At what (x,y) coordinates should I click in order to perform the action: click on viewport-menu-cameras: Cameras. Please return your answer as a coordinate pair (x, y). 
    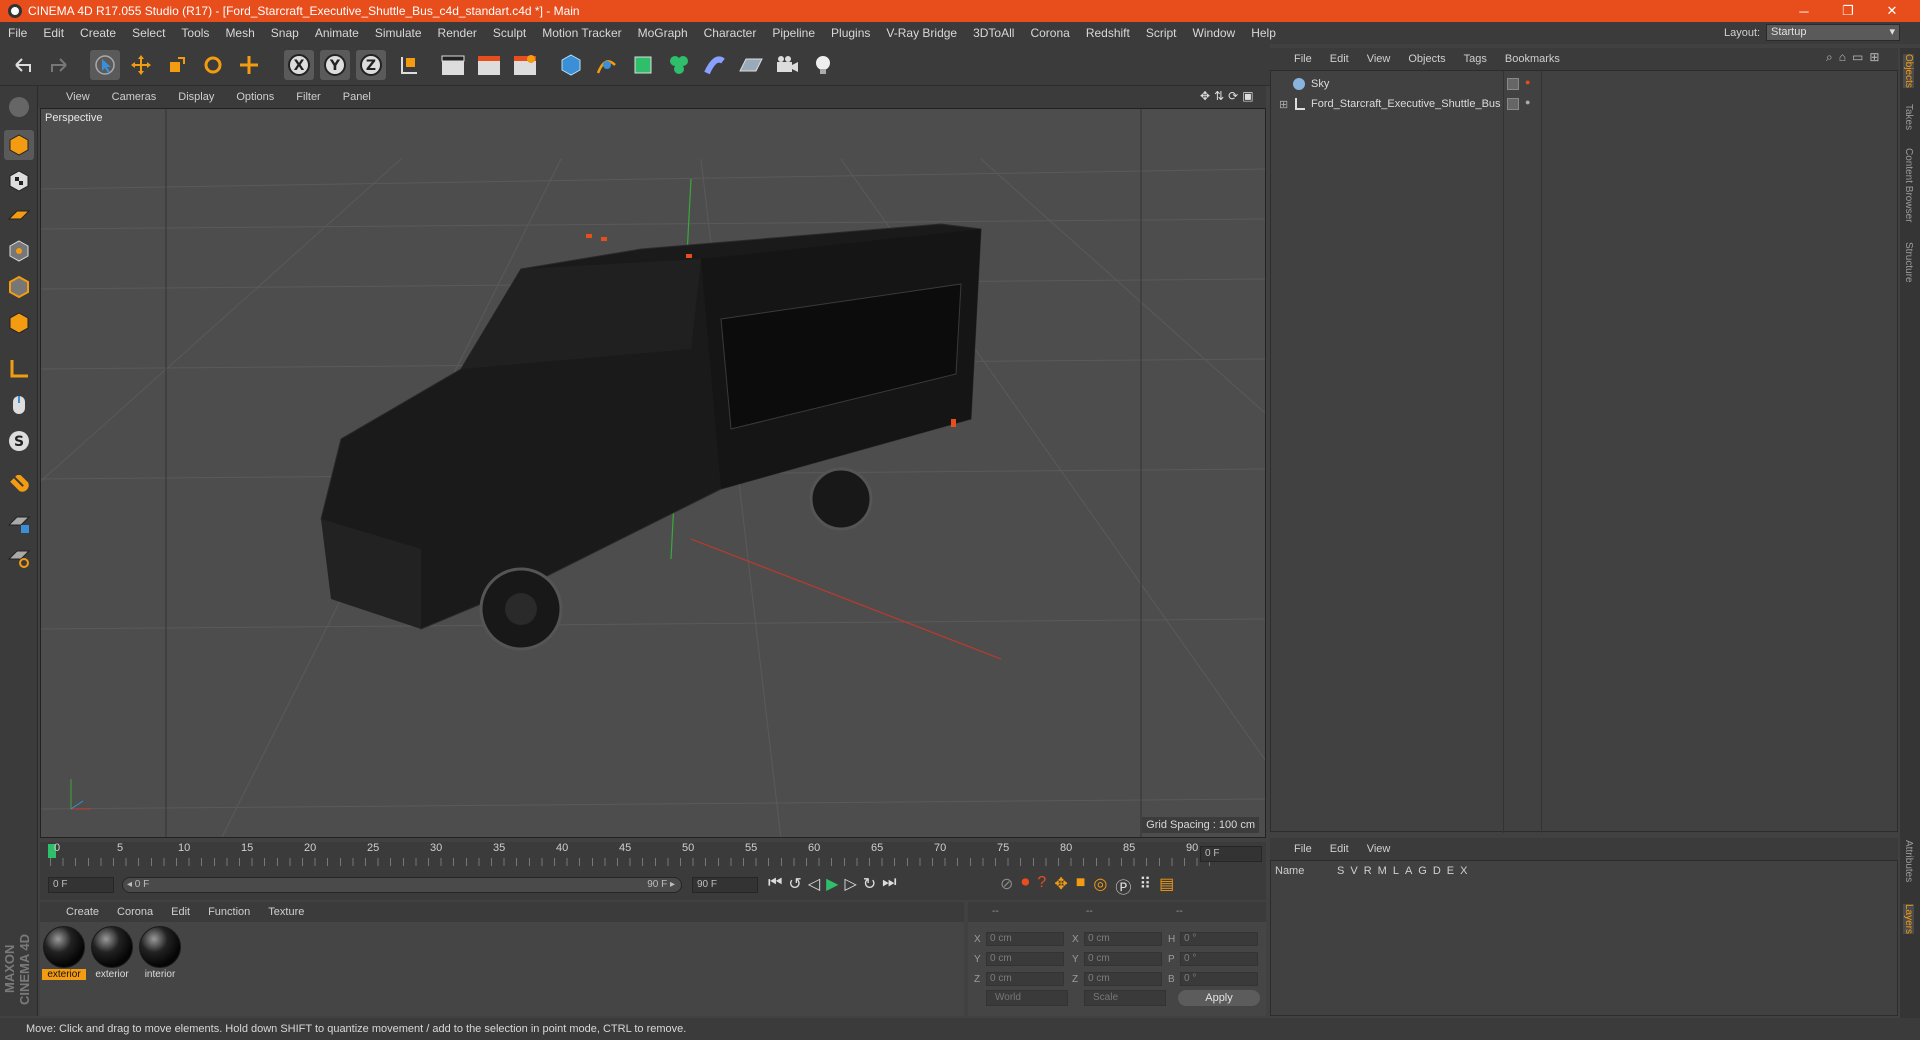
    Looking at the image, I should click on (134, 97).